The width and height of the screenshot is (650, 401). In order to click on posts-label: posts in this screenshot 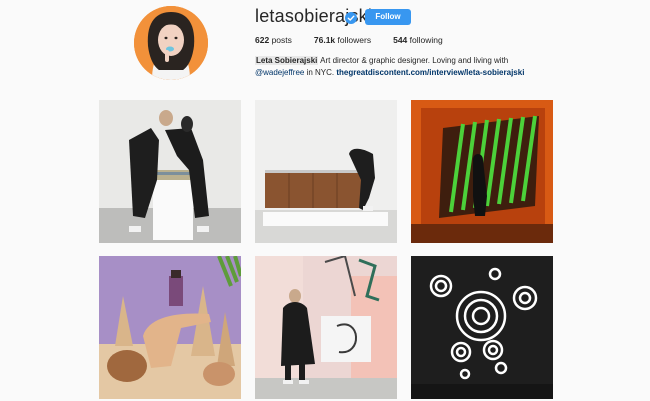, I will do `click(281, 40)`.